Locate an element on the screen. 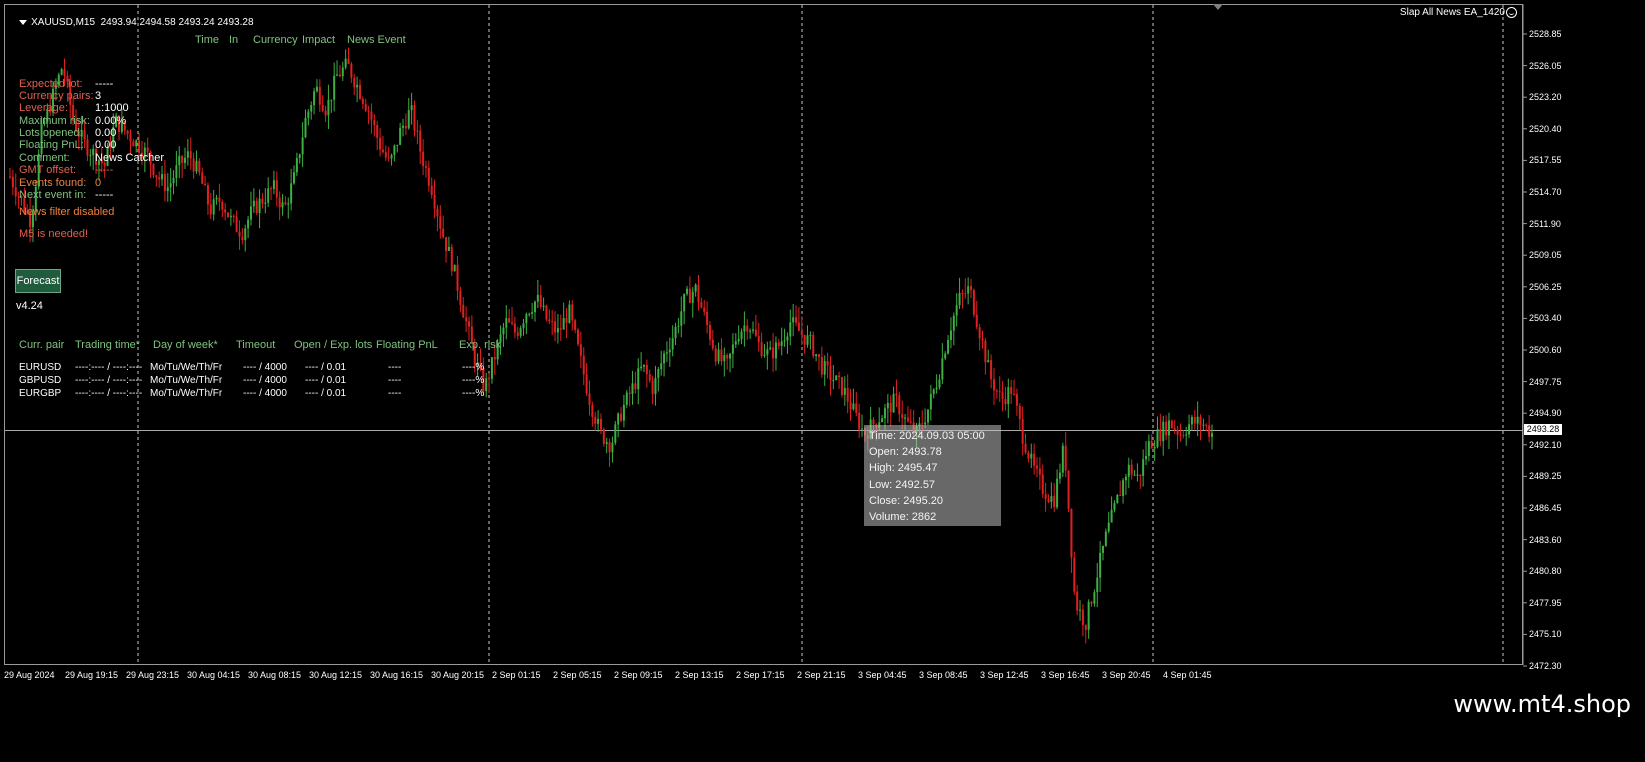  table-header-pnl: Floating PnL is located at coordinates (407, 345).